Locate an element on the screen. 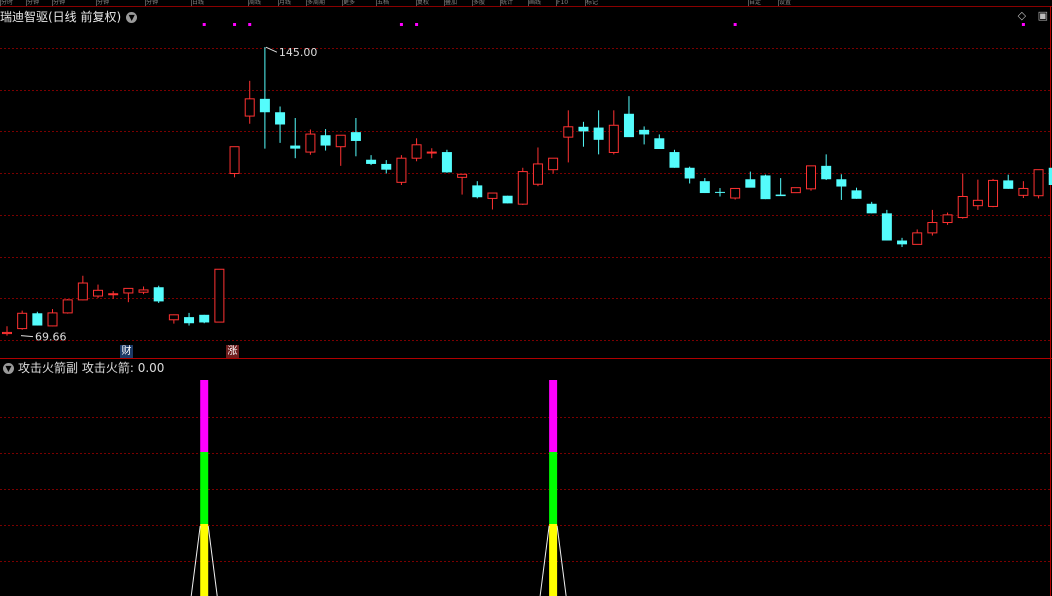  toolbar-tab: 五档 is located at coordinates (390, 3).